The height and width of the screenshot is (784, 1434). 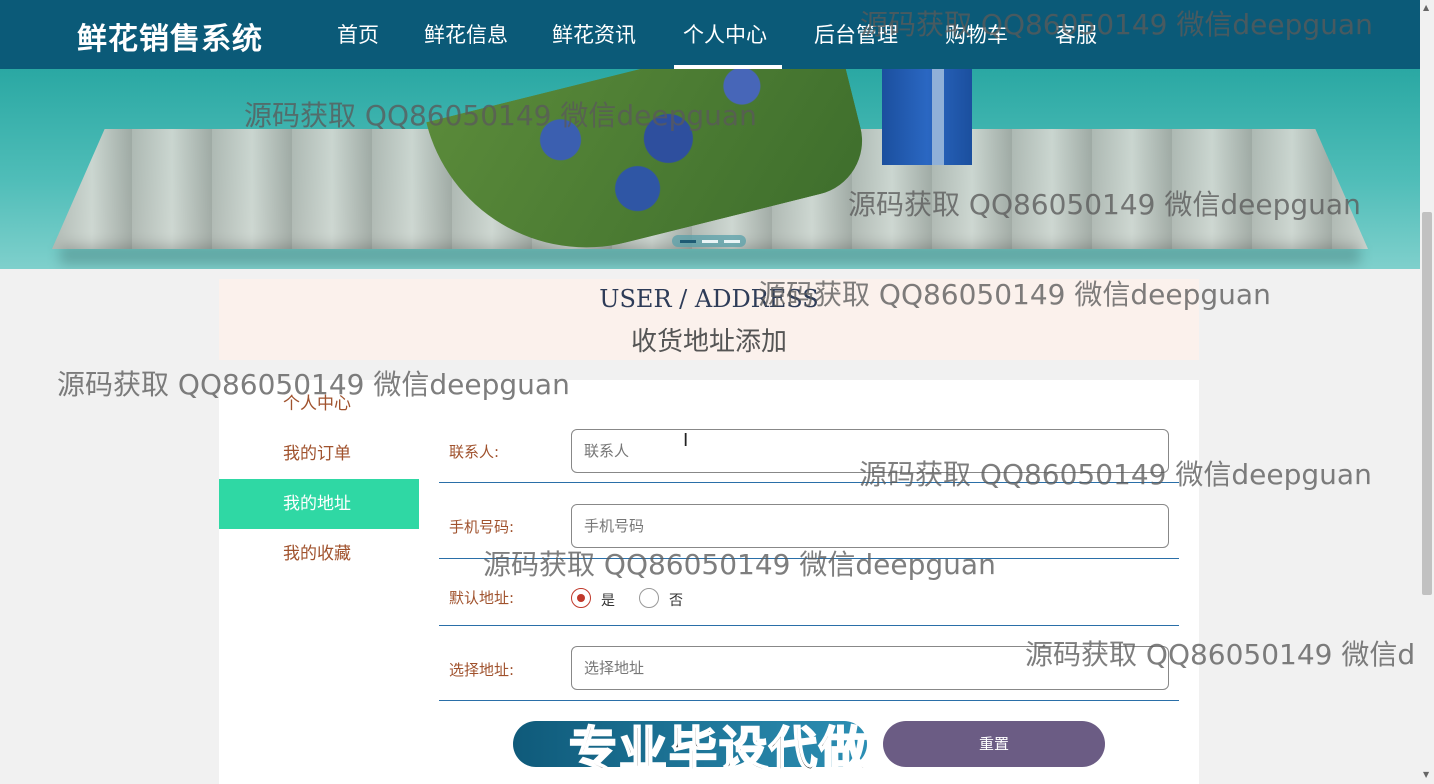 I want to click on radio-default-yes, so click(x=581, y=598).